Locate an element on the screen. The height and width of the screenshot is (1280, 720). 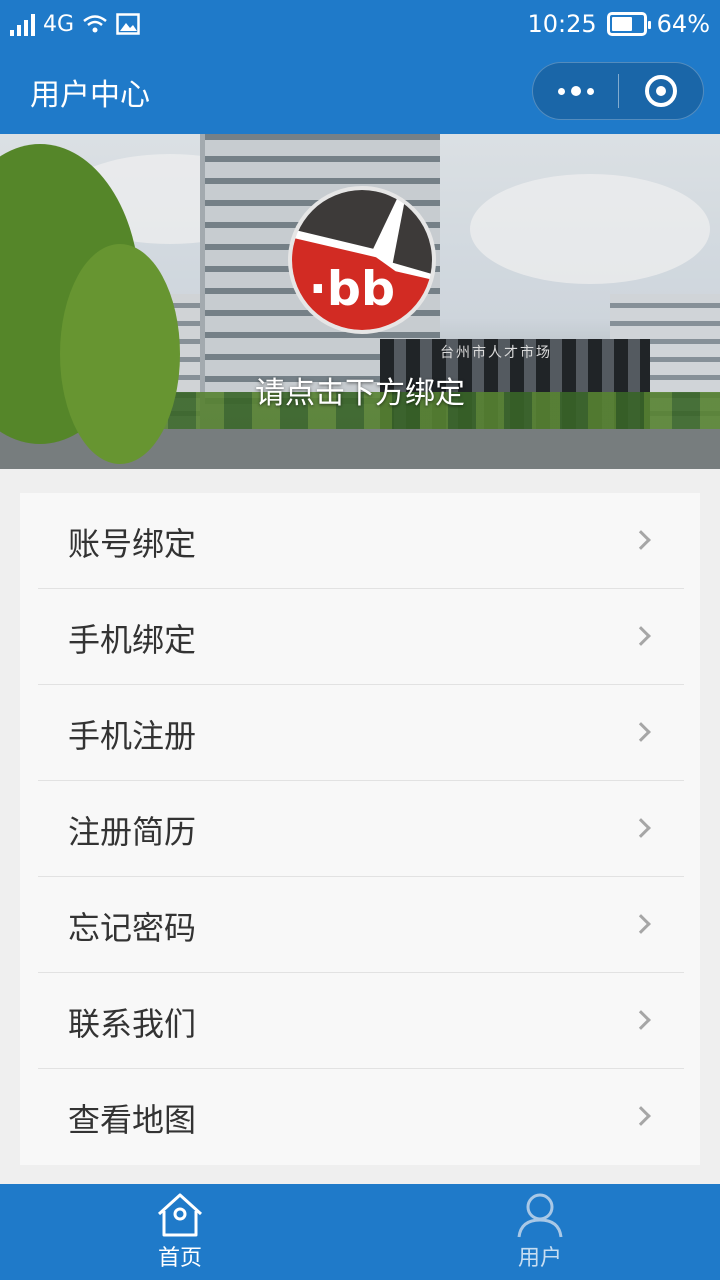
network-type: 4G is located at coordinates (59, 24).